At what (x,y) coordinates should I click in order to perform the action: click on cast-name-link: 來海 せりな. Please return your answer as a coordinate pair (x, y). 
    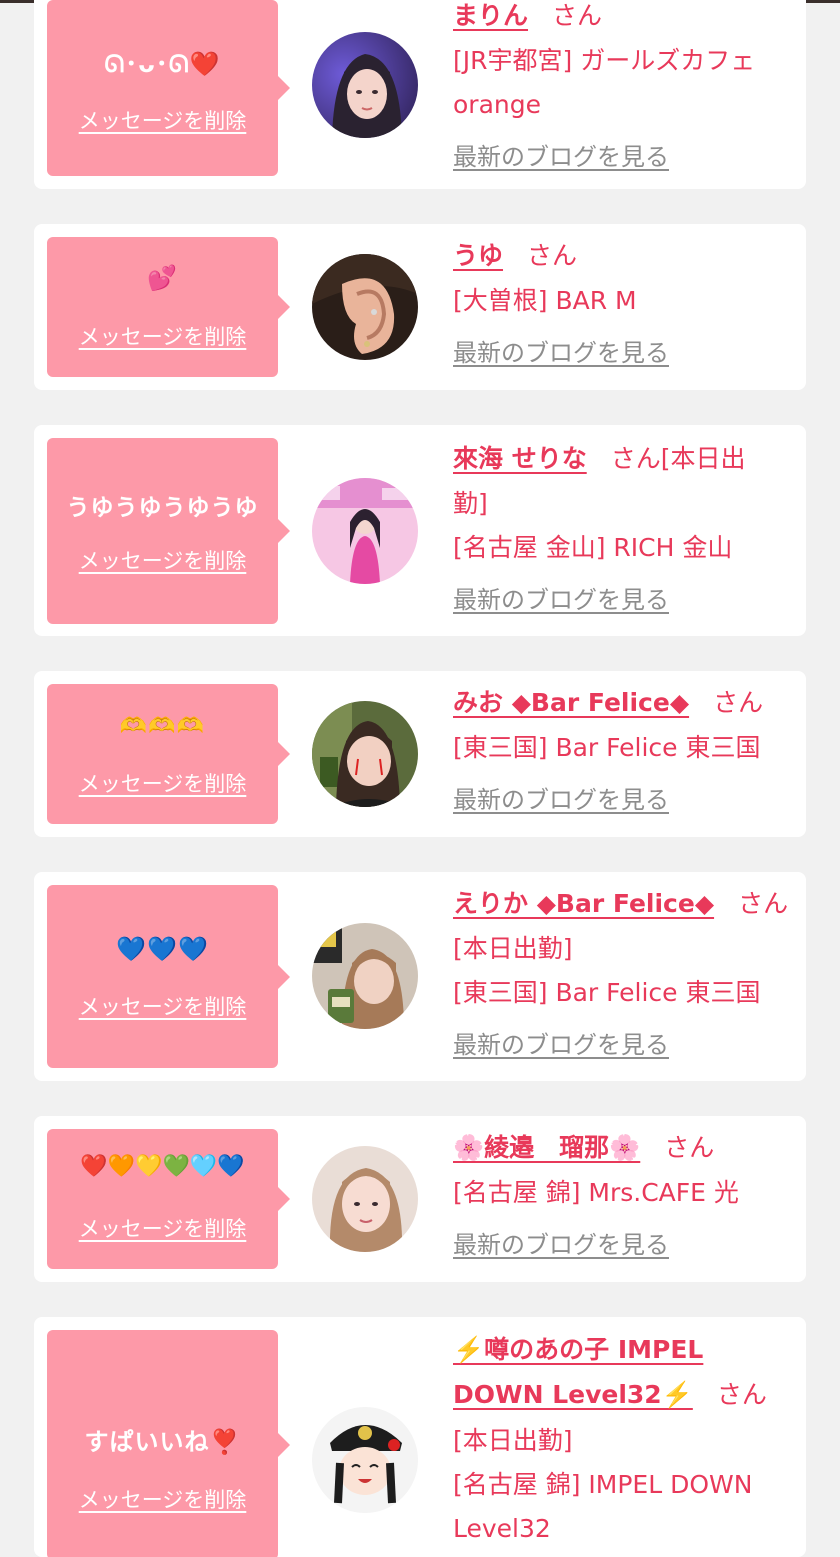
    Looking at the image, I should click on (520, 458).